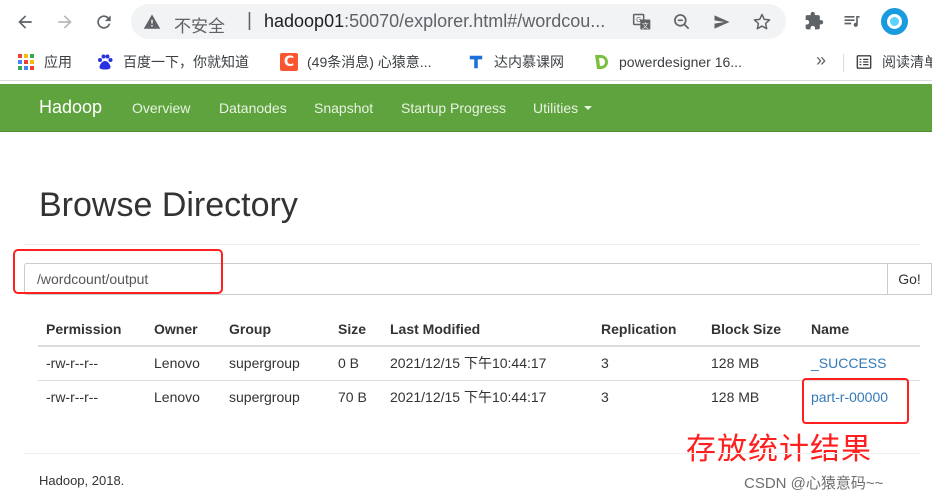 The height and width of the screenshot is (501, 932). Describe the element at coordinates (848, 363) in the screenshot. I see `file-link-success: _SUCCESS` at that location.